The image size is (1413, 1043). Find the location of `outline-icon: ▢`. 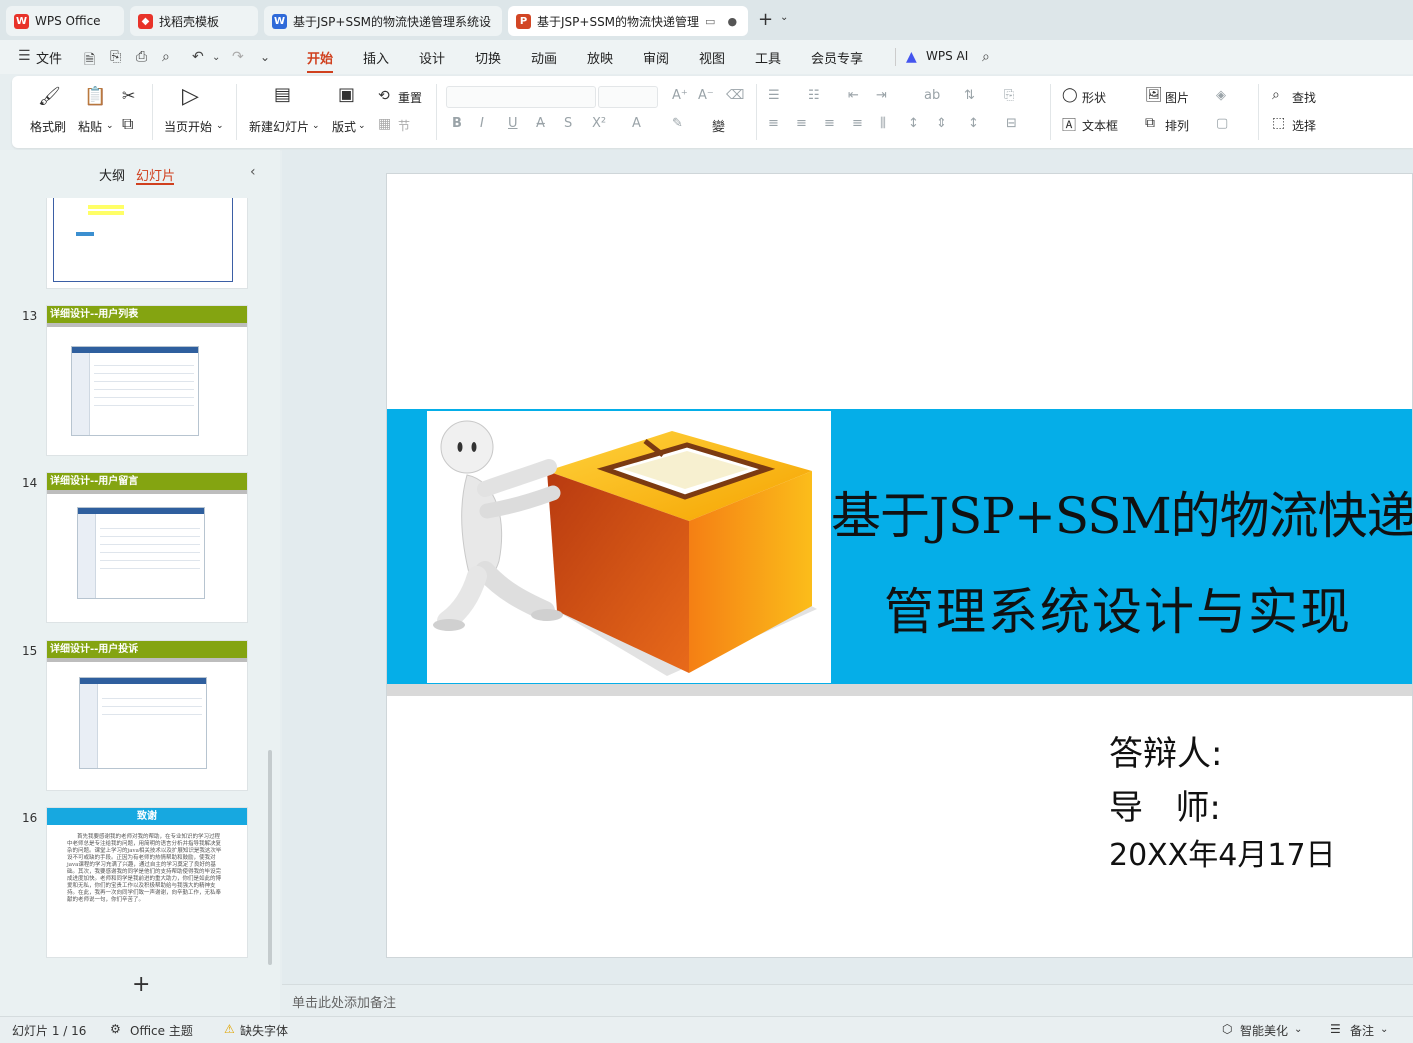

outline-icon: ▢ is located at coordinates (1222, 123).